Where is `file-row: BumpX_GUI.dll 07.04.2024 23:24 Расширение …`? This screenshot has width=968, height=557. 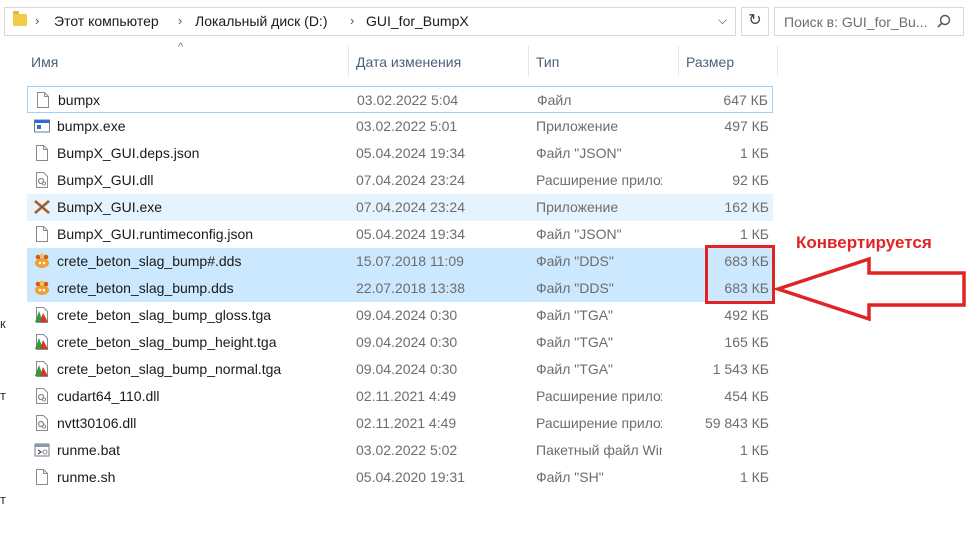
file-row: BumpX_GUI.dll 07.04.2024 23:24 Расширение … is located at coordinates (400, 180).